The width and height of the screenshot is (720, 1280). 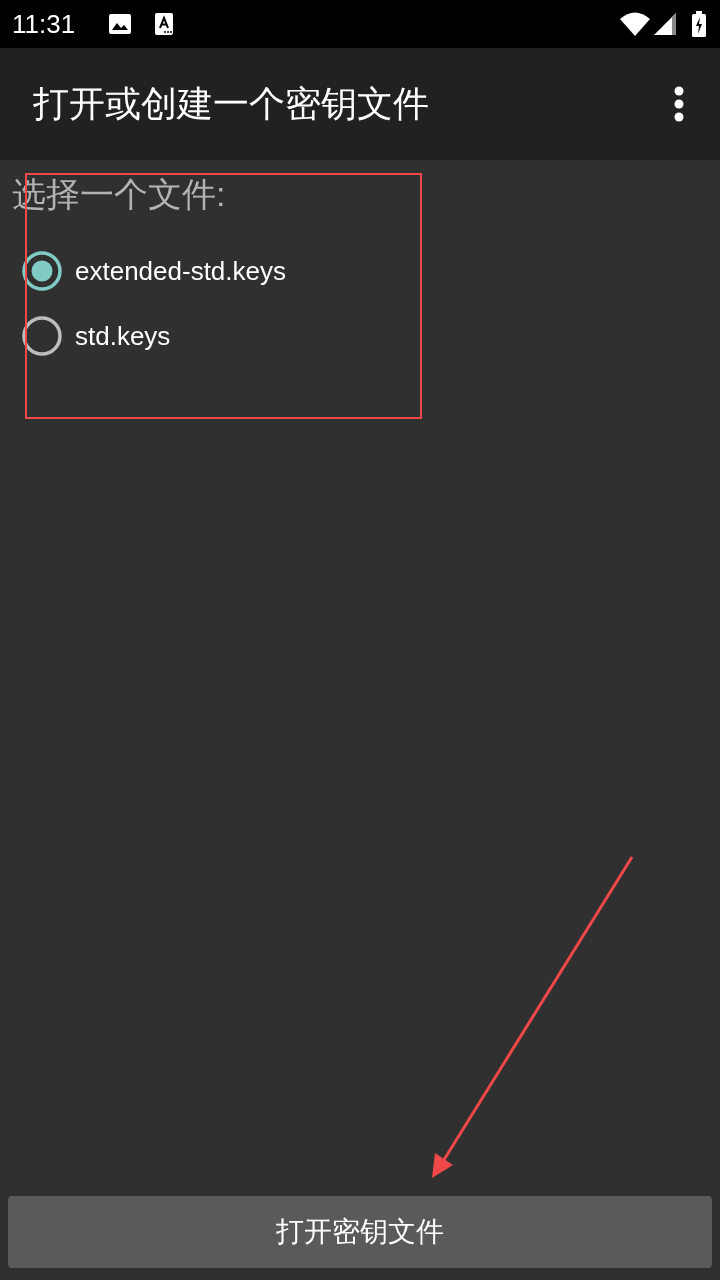 I want to click on image-icon, so click(x=120, y=24).